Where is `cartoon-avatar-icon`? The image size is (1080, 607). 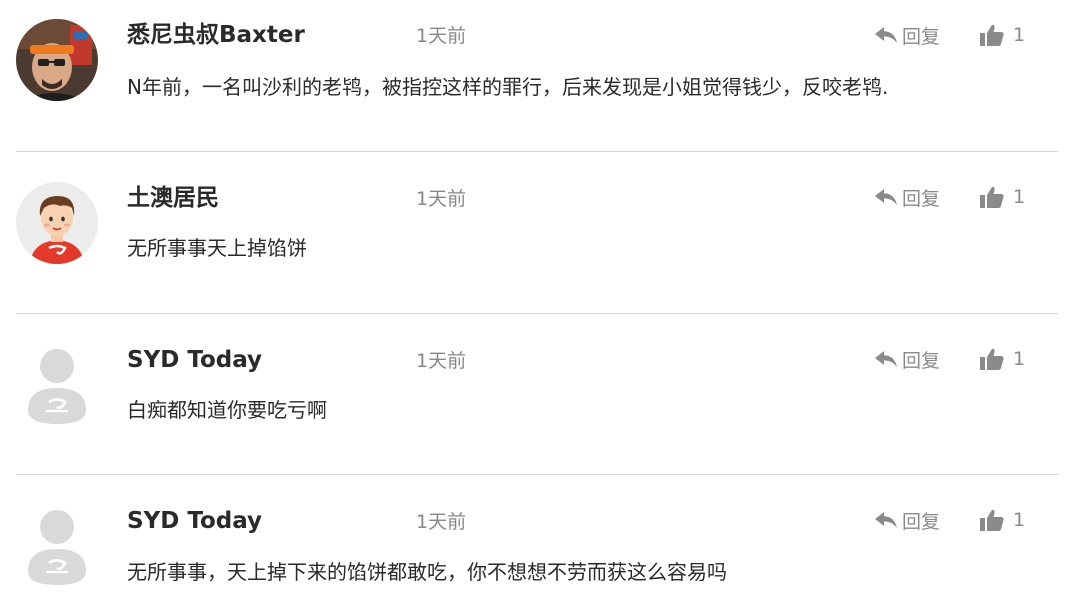 cartoon-avatar-icon is located at coordinates (57, 223).